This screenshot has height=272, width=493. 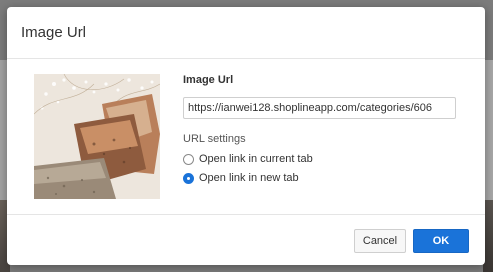 What do you see at coordinates (380, 241) in the screenshot?
I see `cancel-button: Cancel` at bounding box center [380, 241].